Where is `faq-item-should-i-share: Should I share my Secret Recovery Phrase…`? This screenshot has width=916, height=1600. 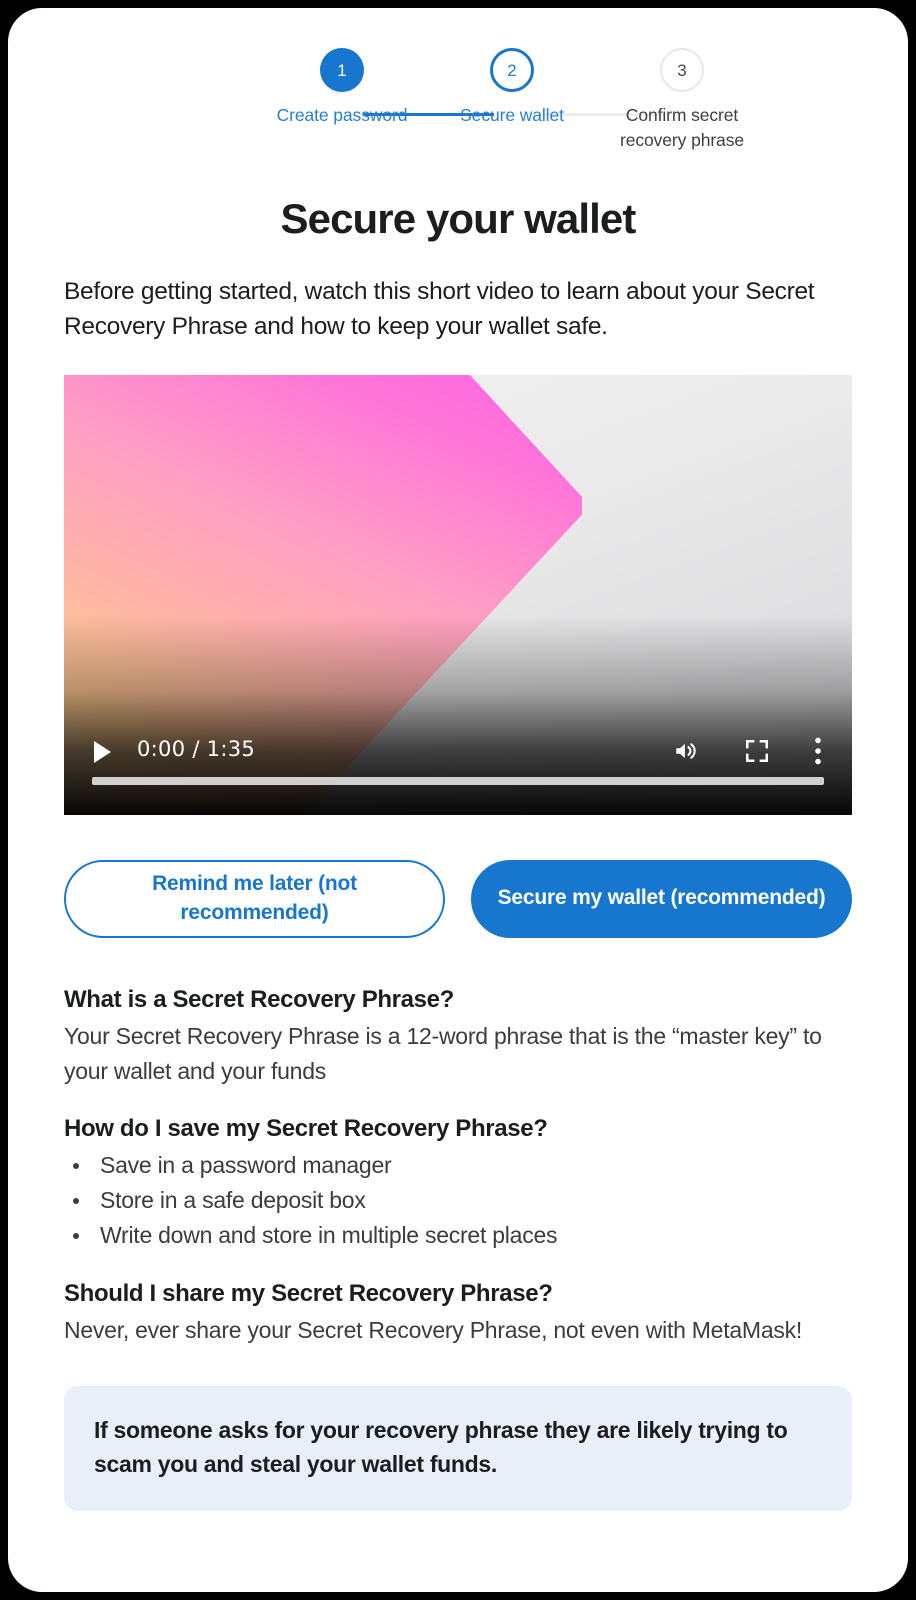 faq-item-should-i-share: Should I share my Secret Recovery Phrase… is located at coordinates (458, 1314).